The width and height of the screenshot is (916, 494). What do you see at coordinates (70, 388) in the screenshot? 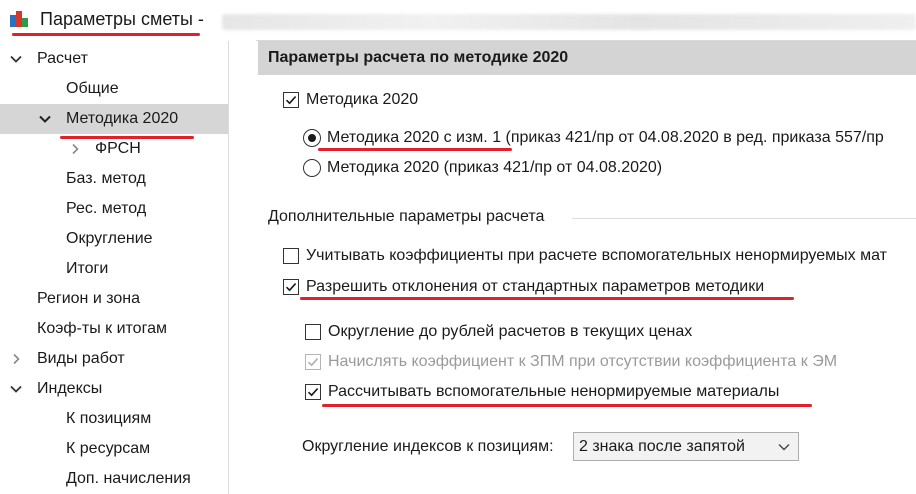
I see `tree-item-label: Индексы` at bounding box center [70, 388].